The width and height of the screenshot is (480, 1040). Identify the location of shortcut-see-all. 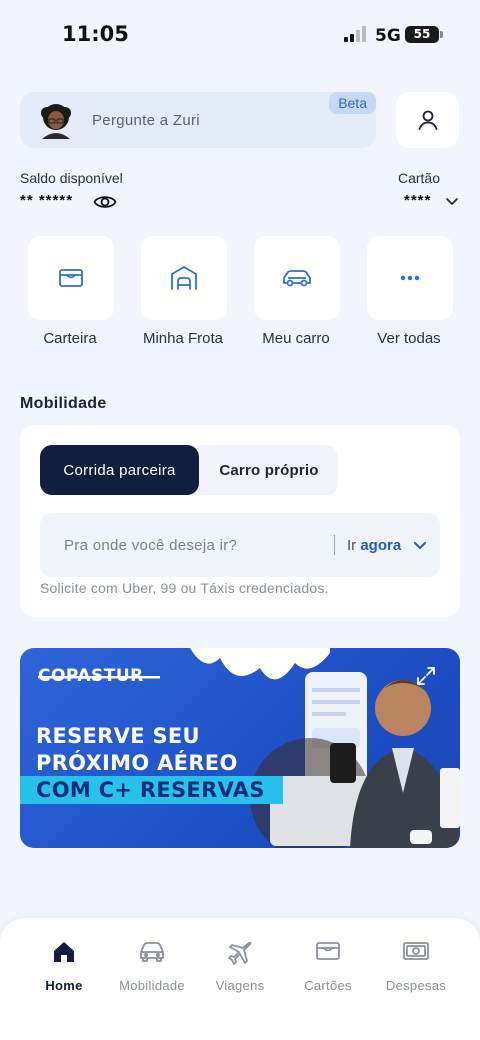
(410, 278).